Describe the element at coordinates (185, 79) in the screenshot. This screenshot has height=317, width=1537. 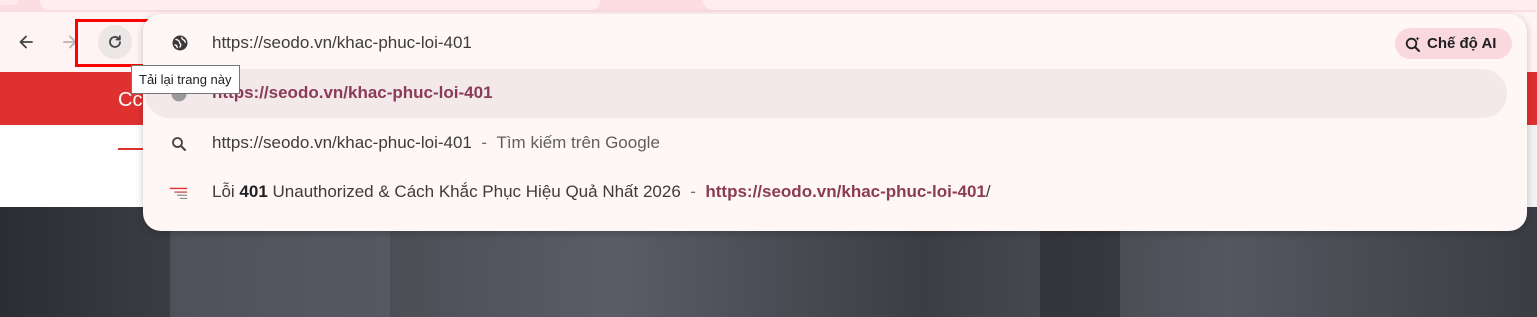
I see `reload-tooltip: Tải lại trang này` at that location.